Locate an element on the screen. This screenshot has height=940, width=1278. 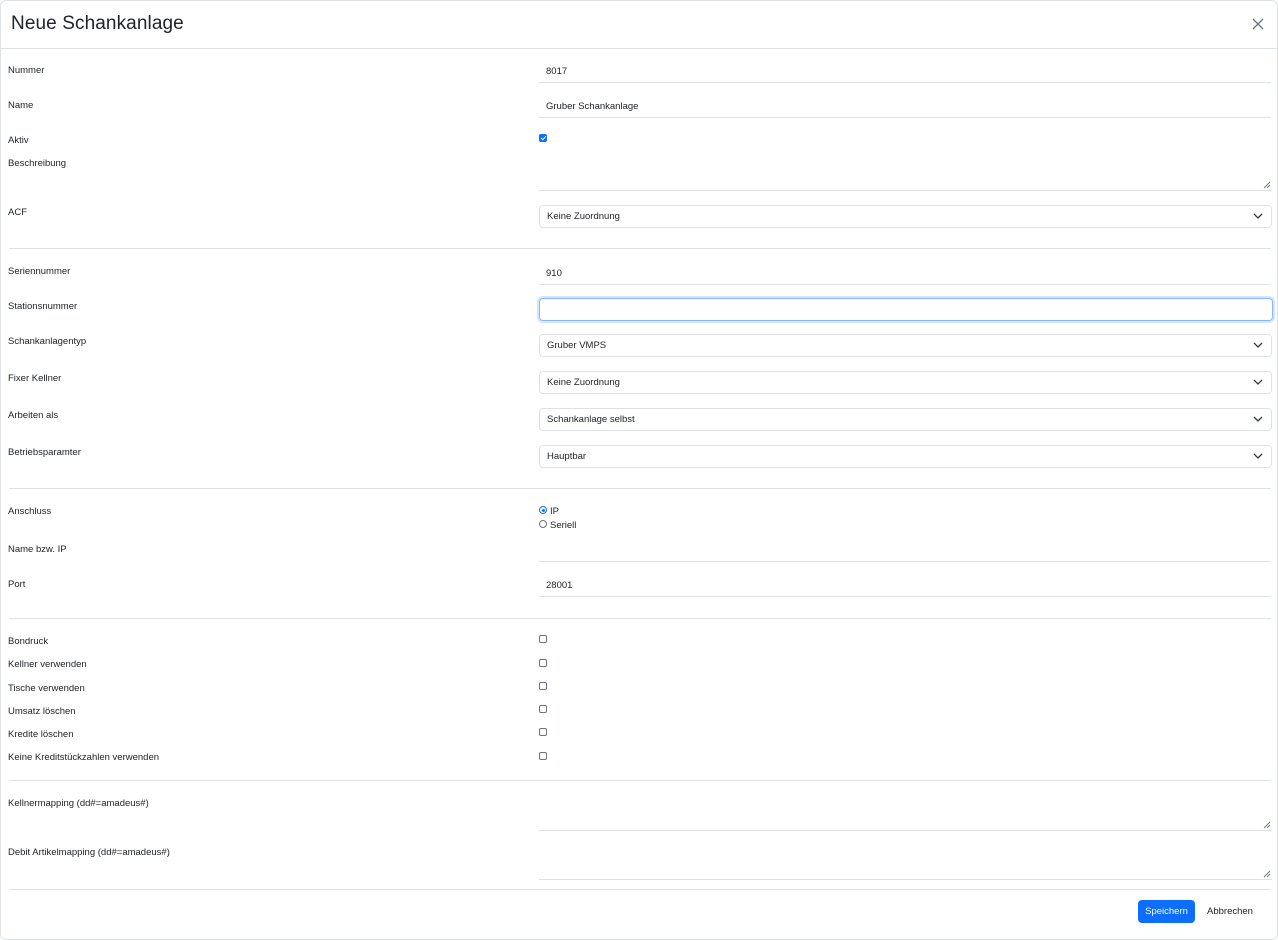
anschluss-label: Anschluss is located at coordinates (30, 511).